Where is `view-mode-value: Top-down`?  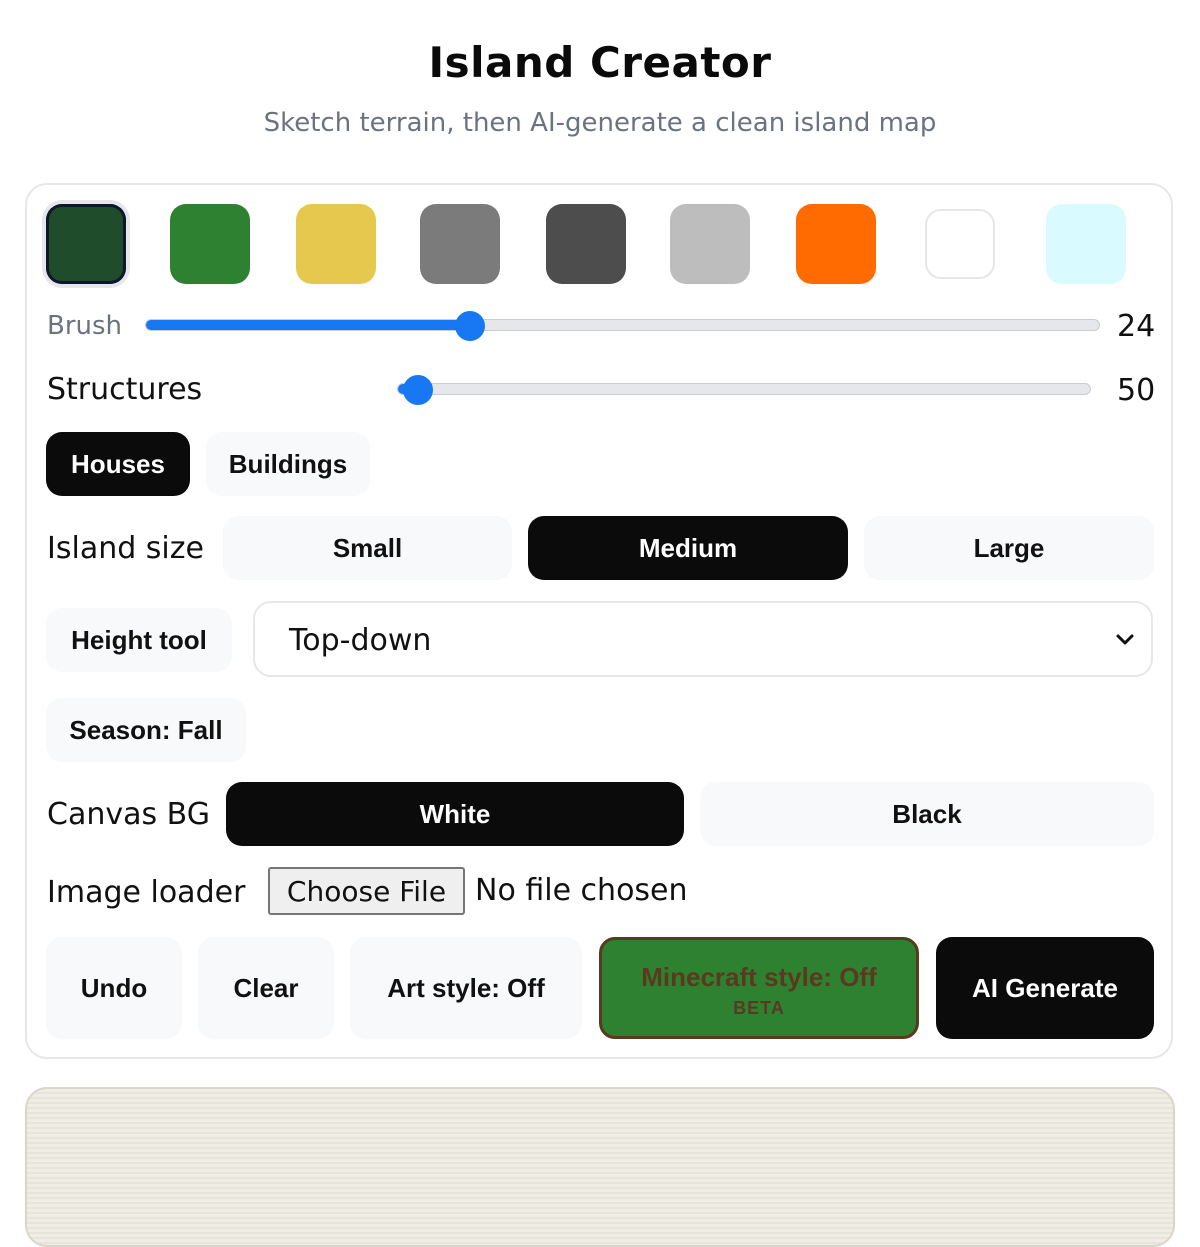 view-mode-value: Top-down is located at coordinates (360, 640).